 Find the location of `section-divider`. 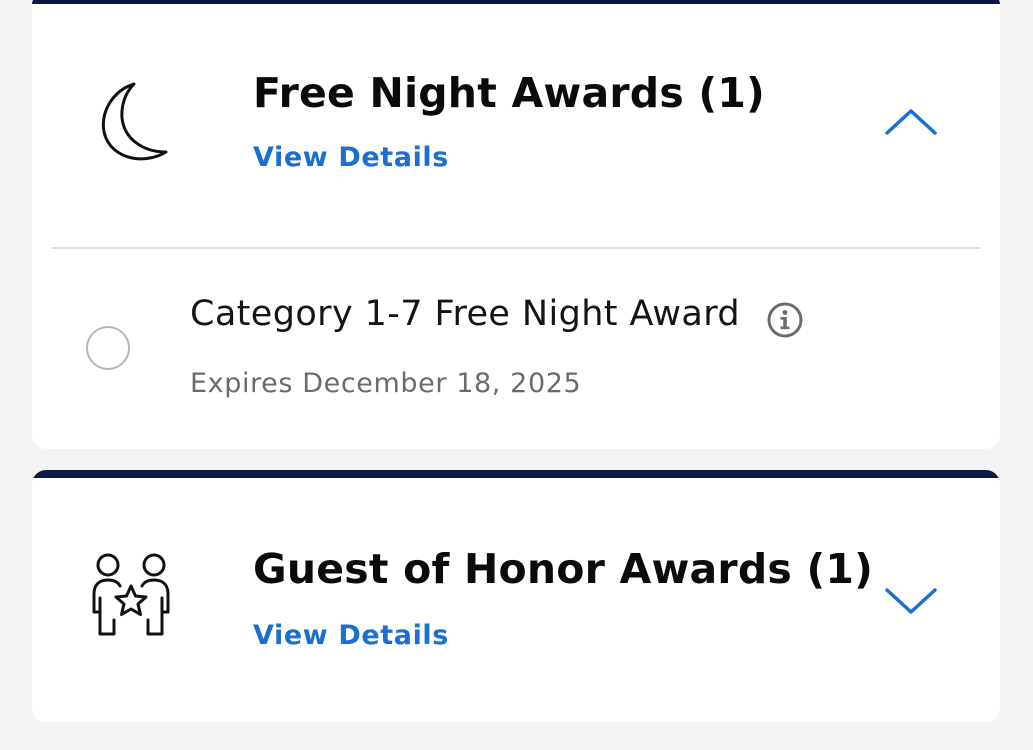

section-divider is located at coordinates (516, 248).